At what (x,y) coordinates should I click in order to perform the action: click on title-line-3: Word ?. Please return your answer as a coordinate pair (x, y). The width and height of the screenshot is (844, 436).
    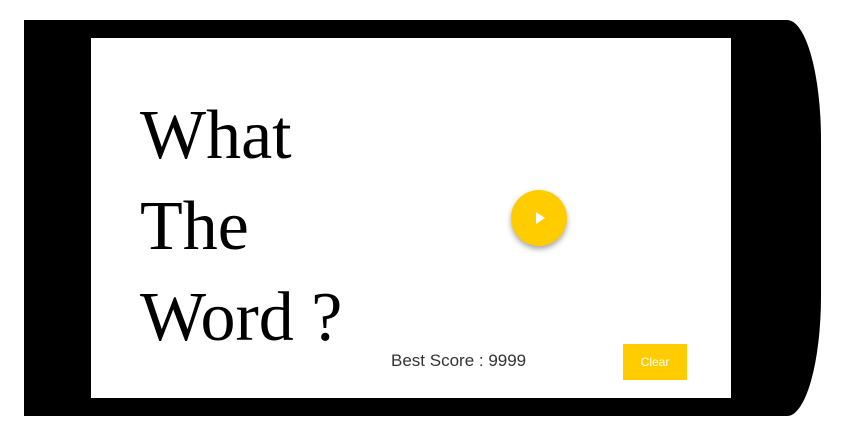
    Looking at the image, I should click on (241, 317).